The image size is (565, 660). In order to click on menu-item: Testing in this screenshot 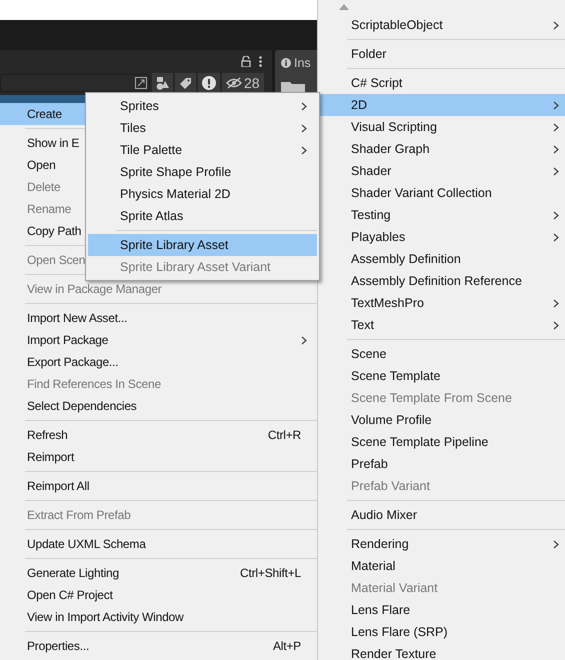, I will do `click(441, 215)`.